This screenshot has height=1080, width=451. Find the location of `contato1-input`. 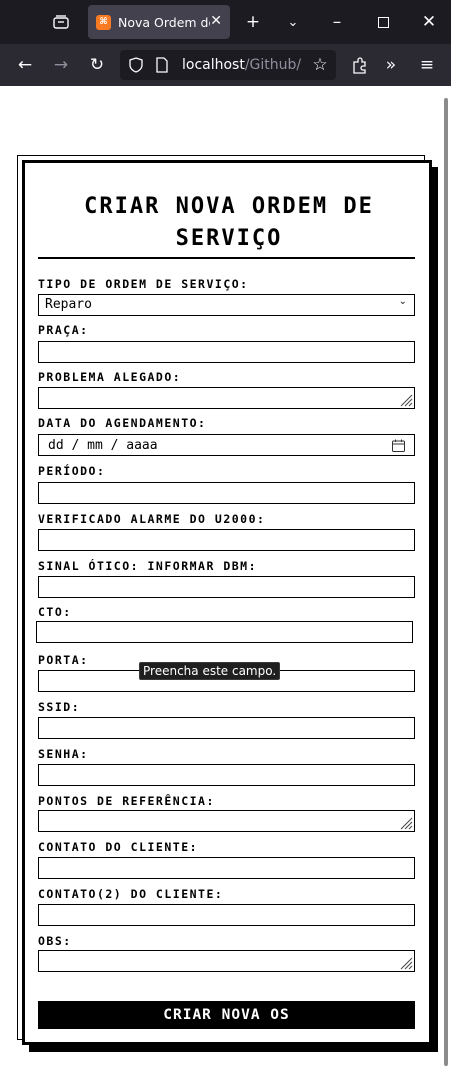

contato1-input is located at coordinates (226, 868).